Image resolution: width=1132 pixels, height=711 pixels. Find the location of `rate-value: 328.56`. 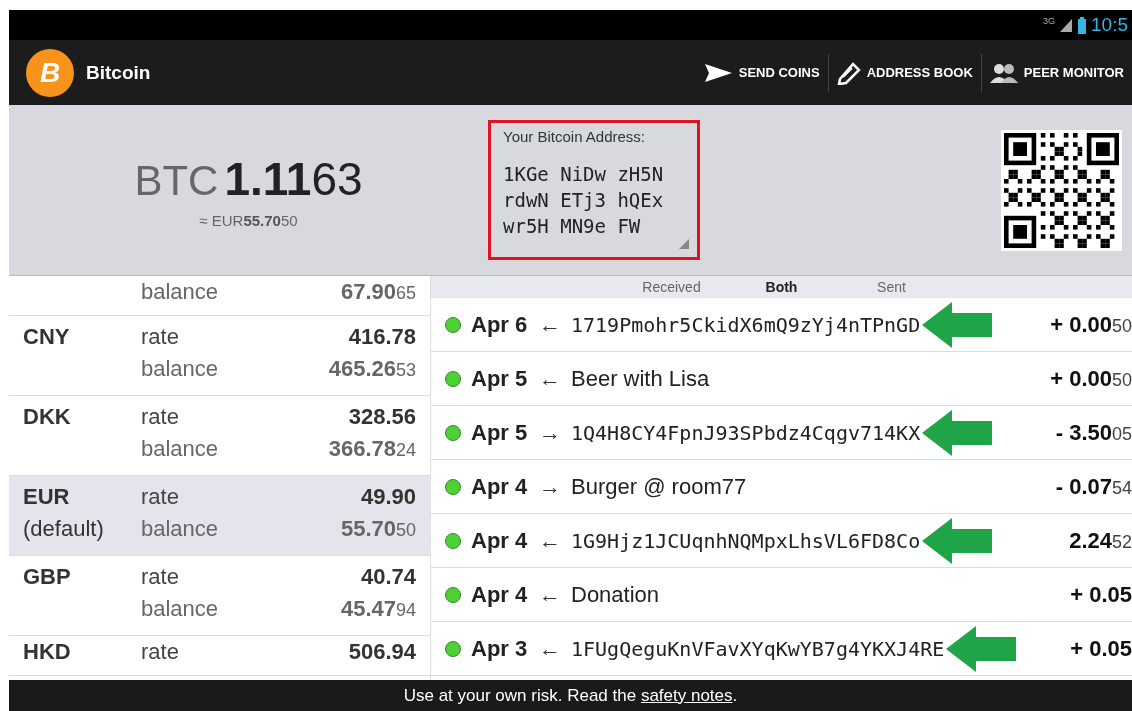

rate-value: 328.56 is located at coordinates (381, 417).